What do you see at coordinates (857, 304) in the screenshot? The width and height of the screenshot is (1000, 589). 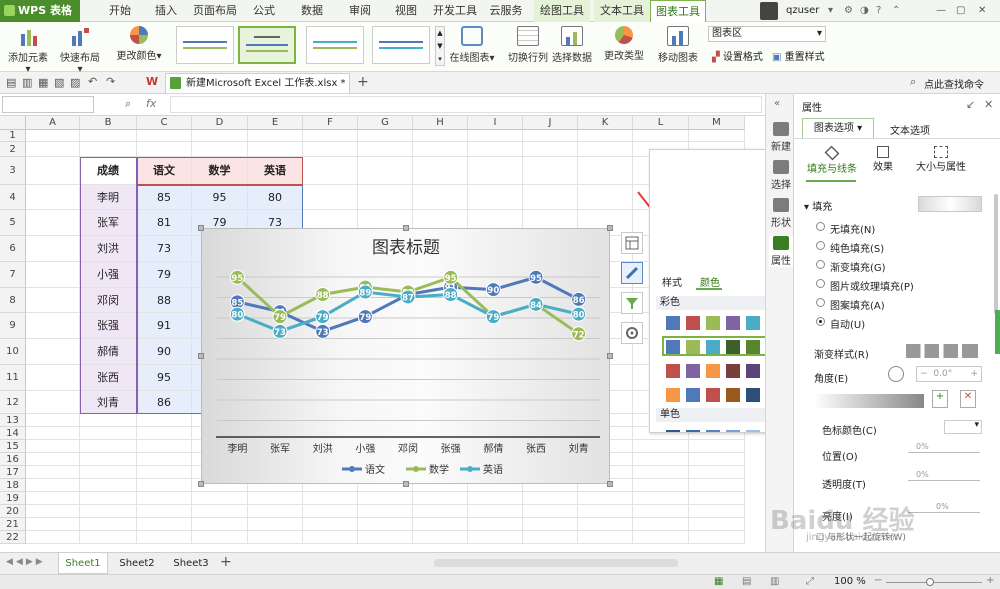 I see `fill-option-label: 图案填充(A)` at bounding box center [857, 304].